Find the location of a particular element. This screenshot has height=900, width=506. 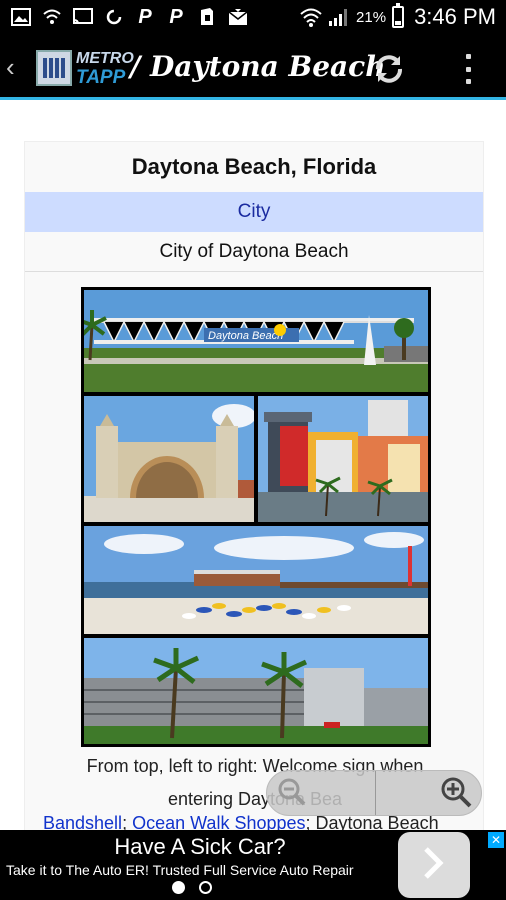

ad-page-dot-active is located at coordinates (178, 887).